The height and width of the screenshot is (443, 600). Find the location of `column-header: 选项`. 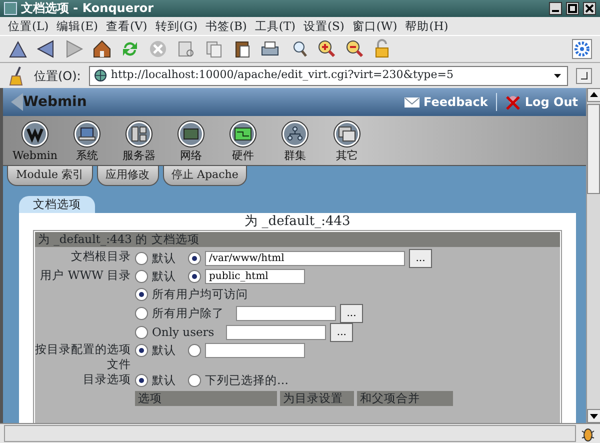

column-header: 选项 is located at coordinates (206, 398).